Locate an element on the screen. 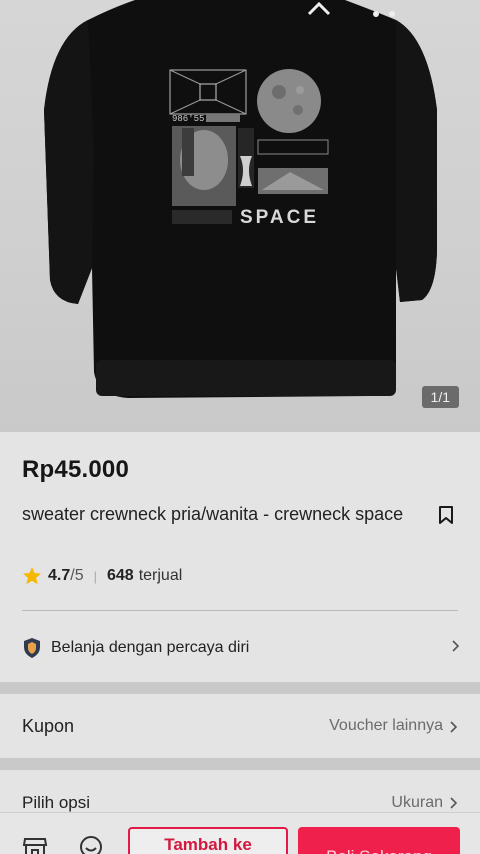 This screenshot has height=854, width=480. image-counter: 1/1 is located at coordinates (440, 397).